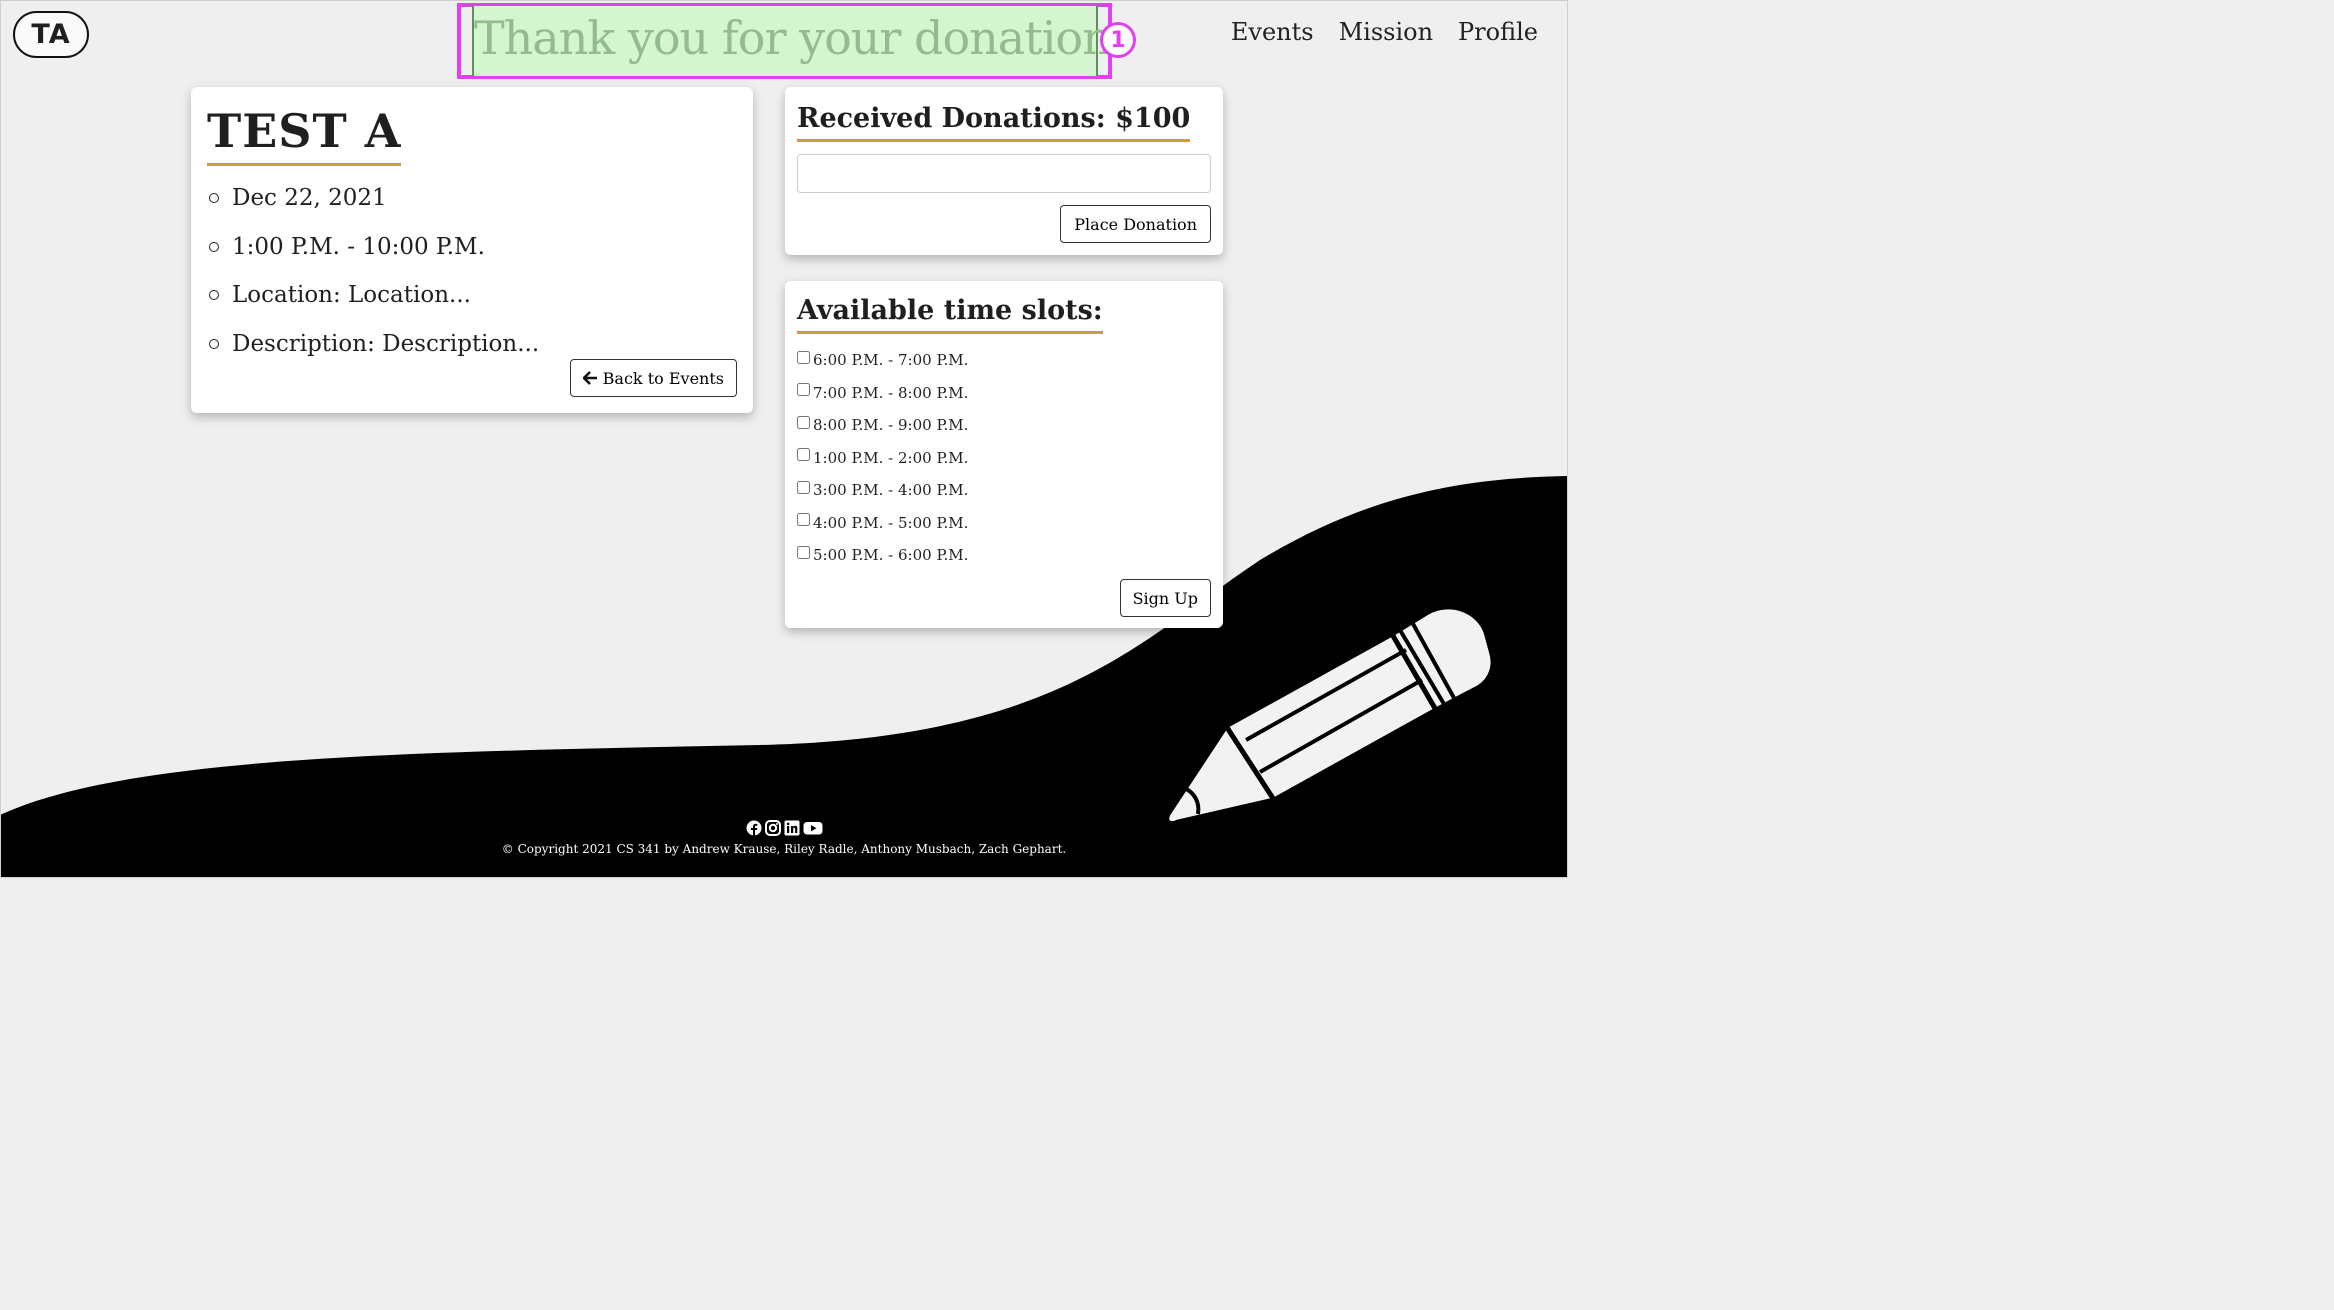 The width and height of the screenshot is (2334, 1310). Describe the element at coordinates (813, 828) in the screenshot. I see `youtube-icon` at that location.